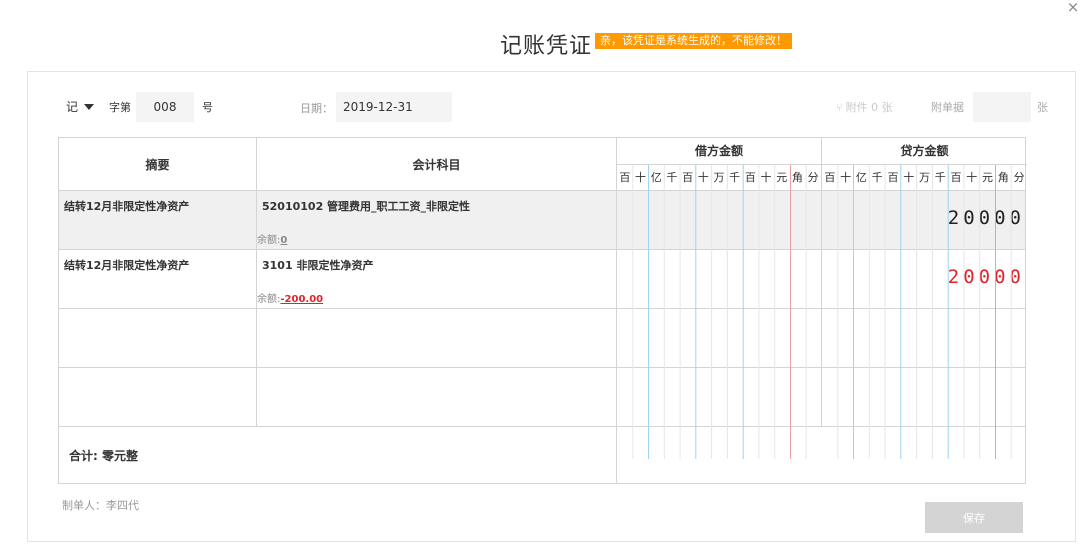 The width and height of the screenshot is (1080, 556). I want to click on paperclip-icon: ⑂, so click(839, 107).